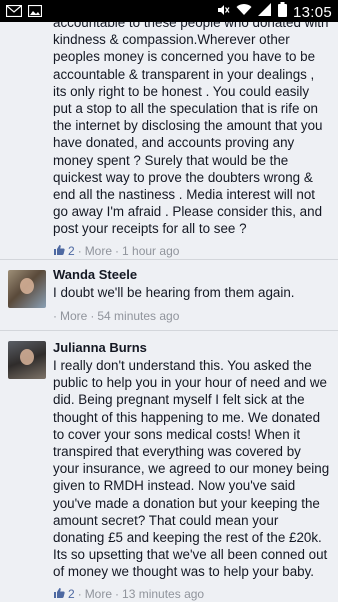  What do you see at coordinates (169, 11) in the screenshot?
I see `status-bar: 13:05` at bounding box center [169, 11].